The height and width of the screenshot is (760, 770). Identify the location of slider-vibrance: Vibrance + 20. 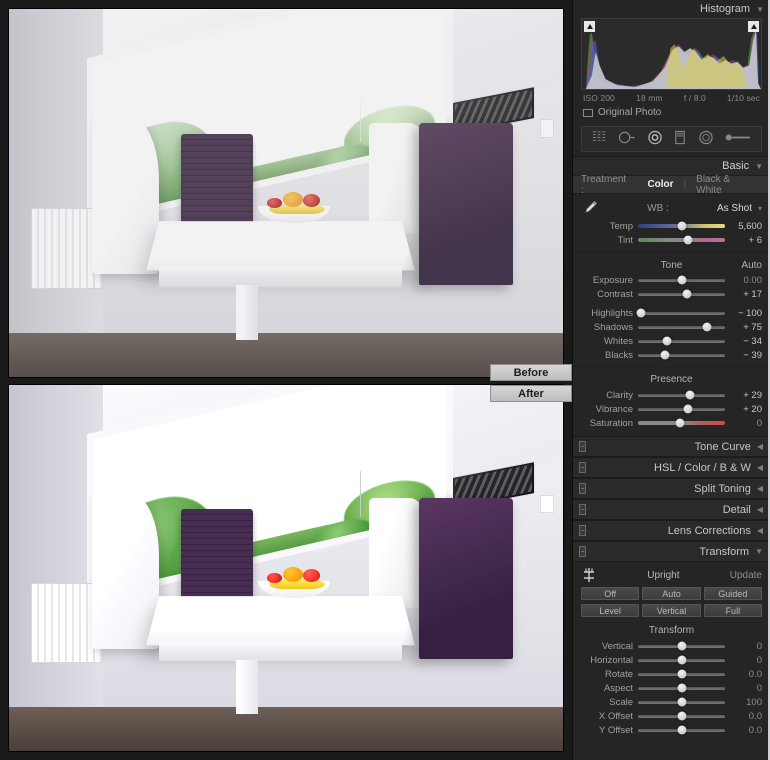
(671, 409).